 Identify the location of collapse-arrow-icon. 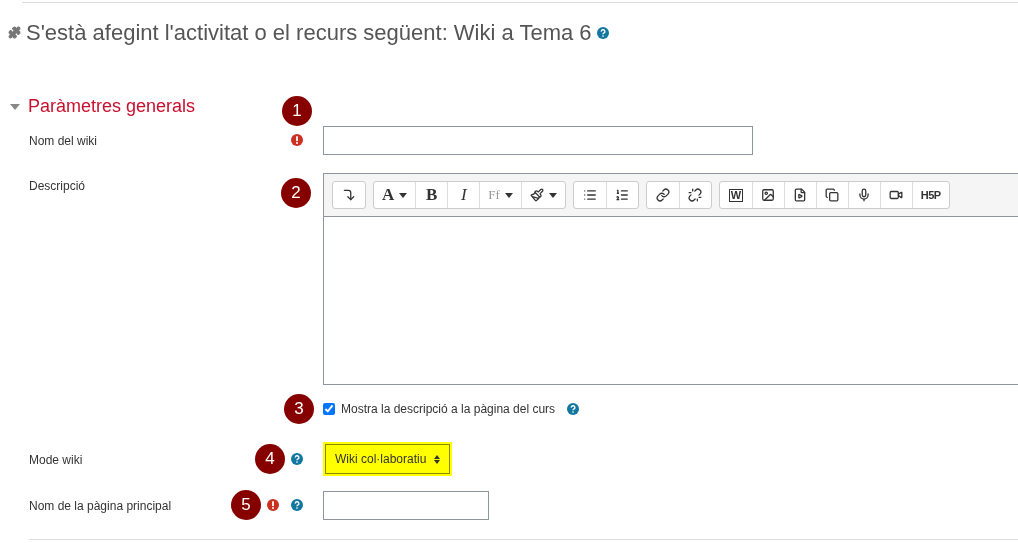
(15, 106).